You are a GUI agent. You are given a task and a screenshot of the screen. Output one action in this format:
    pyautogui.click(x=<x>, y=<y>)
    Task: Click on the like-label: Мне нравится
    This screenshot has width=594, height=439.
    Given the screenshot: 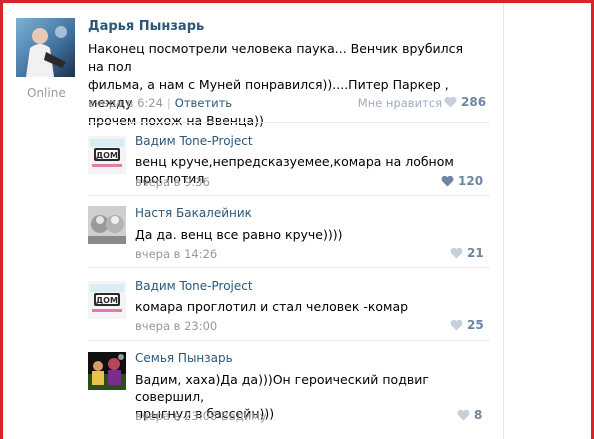 What is the action you would take?
    pyautogui.click(x=400, y=103)
    